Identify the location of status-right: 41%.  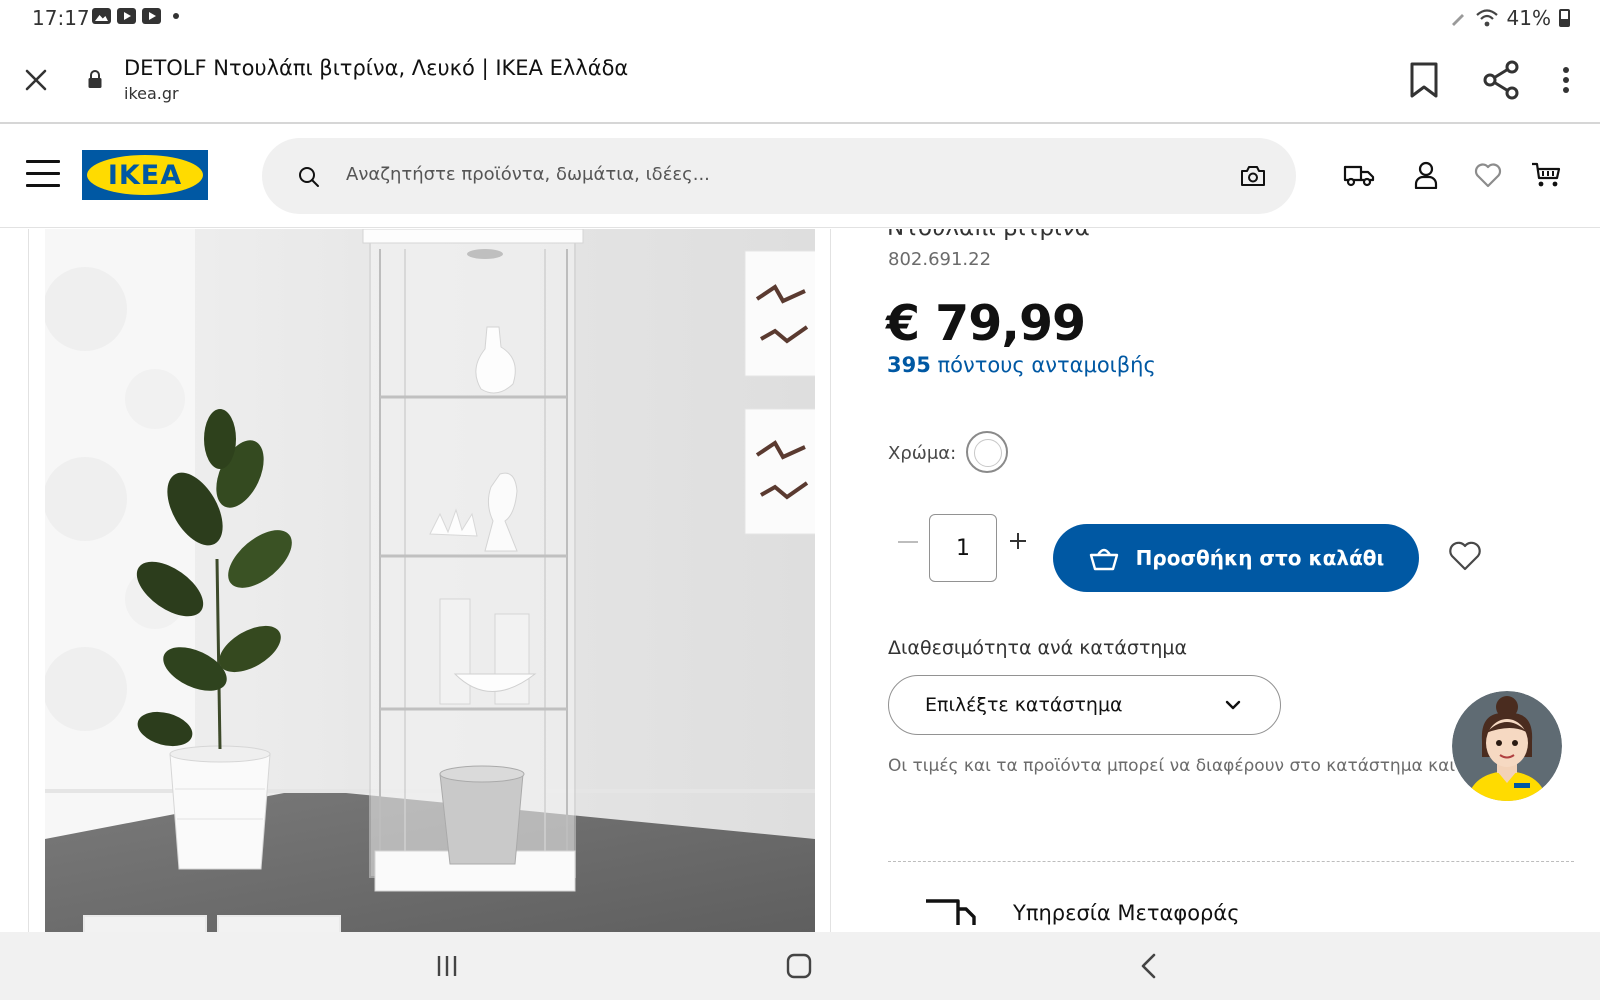
(1509, 18).